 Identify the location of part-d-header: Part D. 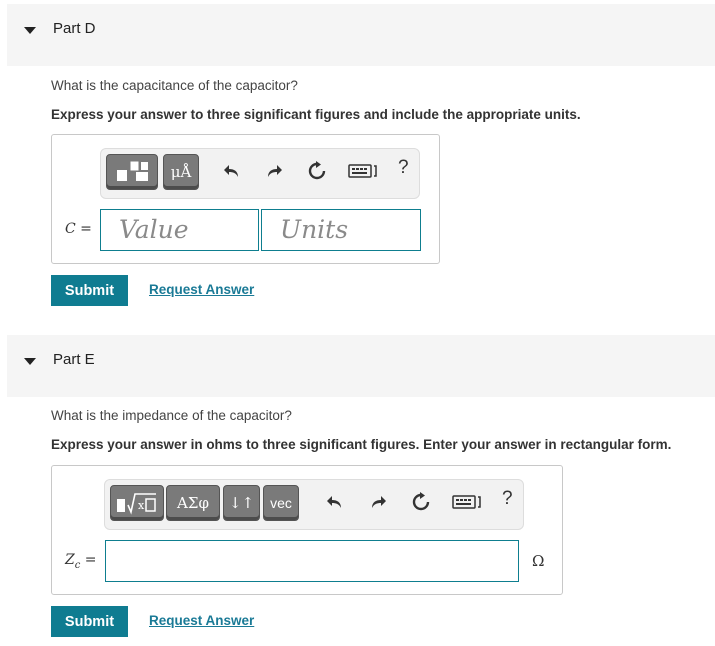
(361, 35).